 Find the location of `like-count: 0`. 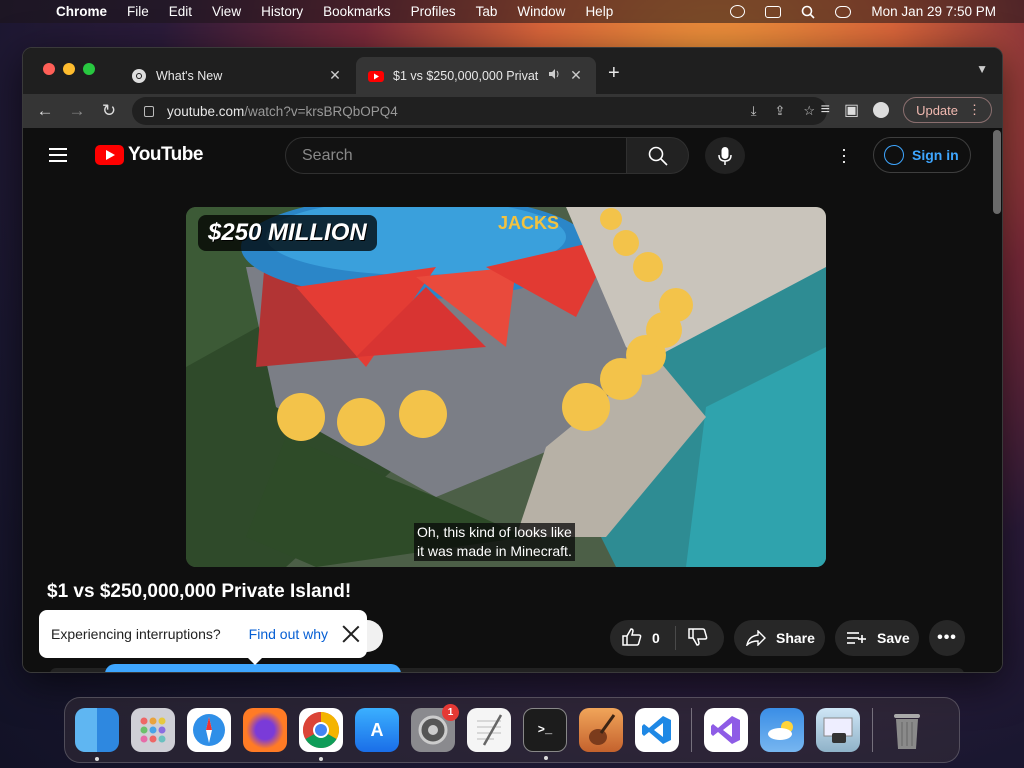

like-count: 0 is located at coordinates (656, 638).